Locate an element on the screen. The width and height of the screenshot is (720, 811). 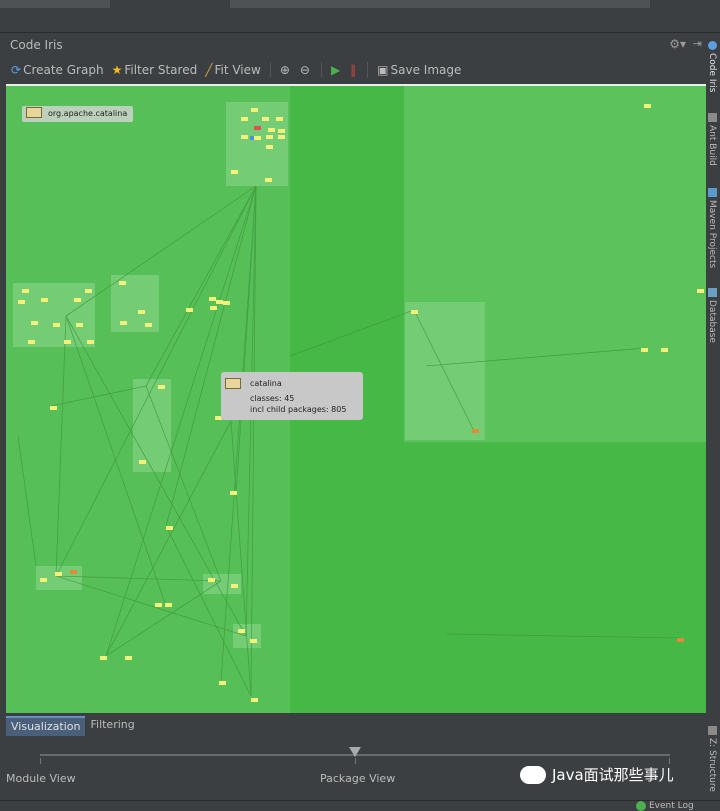
create-graph-label: Create Graph is located at coordinates (63, 70).